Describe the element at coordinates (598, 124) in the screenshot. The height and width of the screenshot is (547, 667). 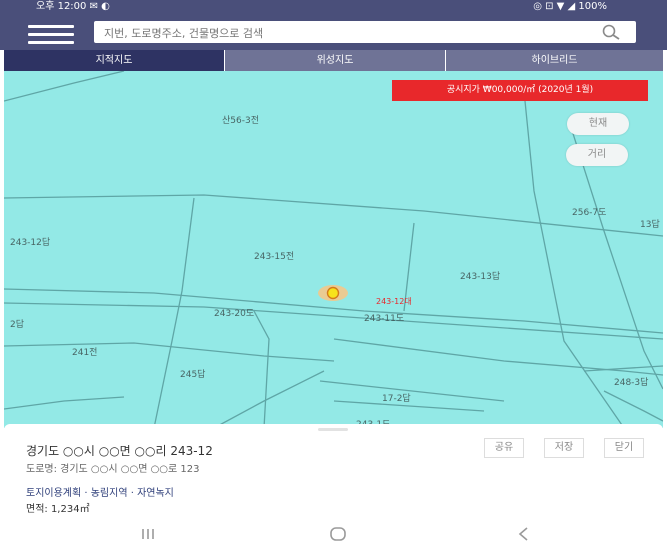
I see `current-location-button: 현재` at that location.